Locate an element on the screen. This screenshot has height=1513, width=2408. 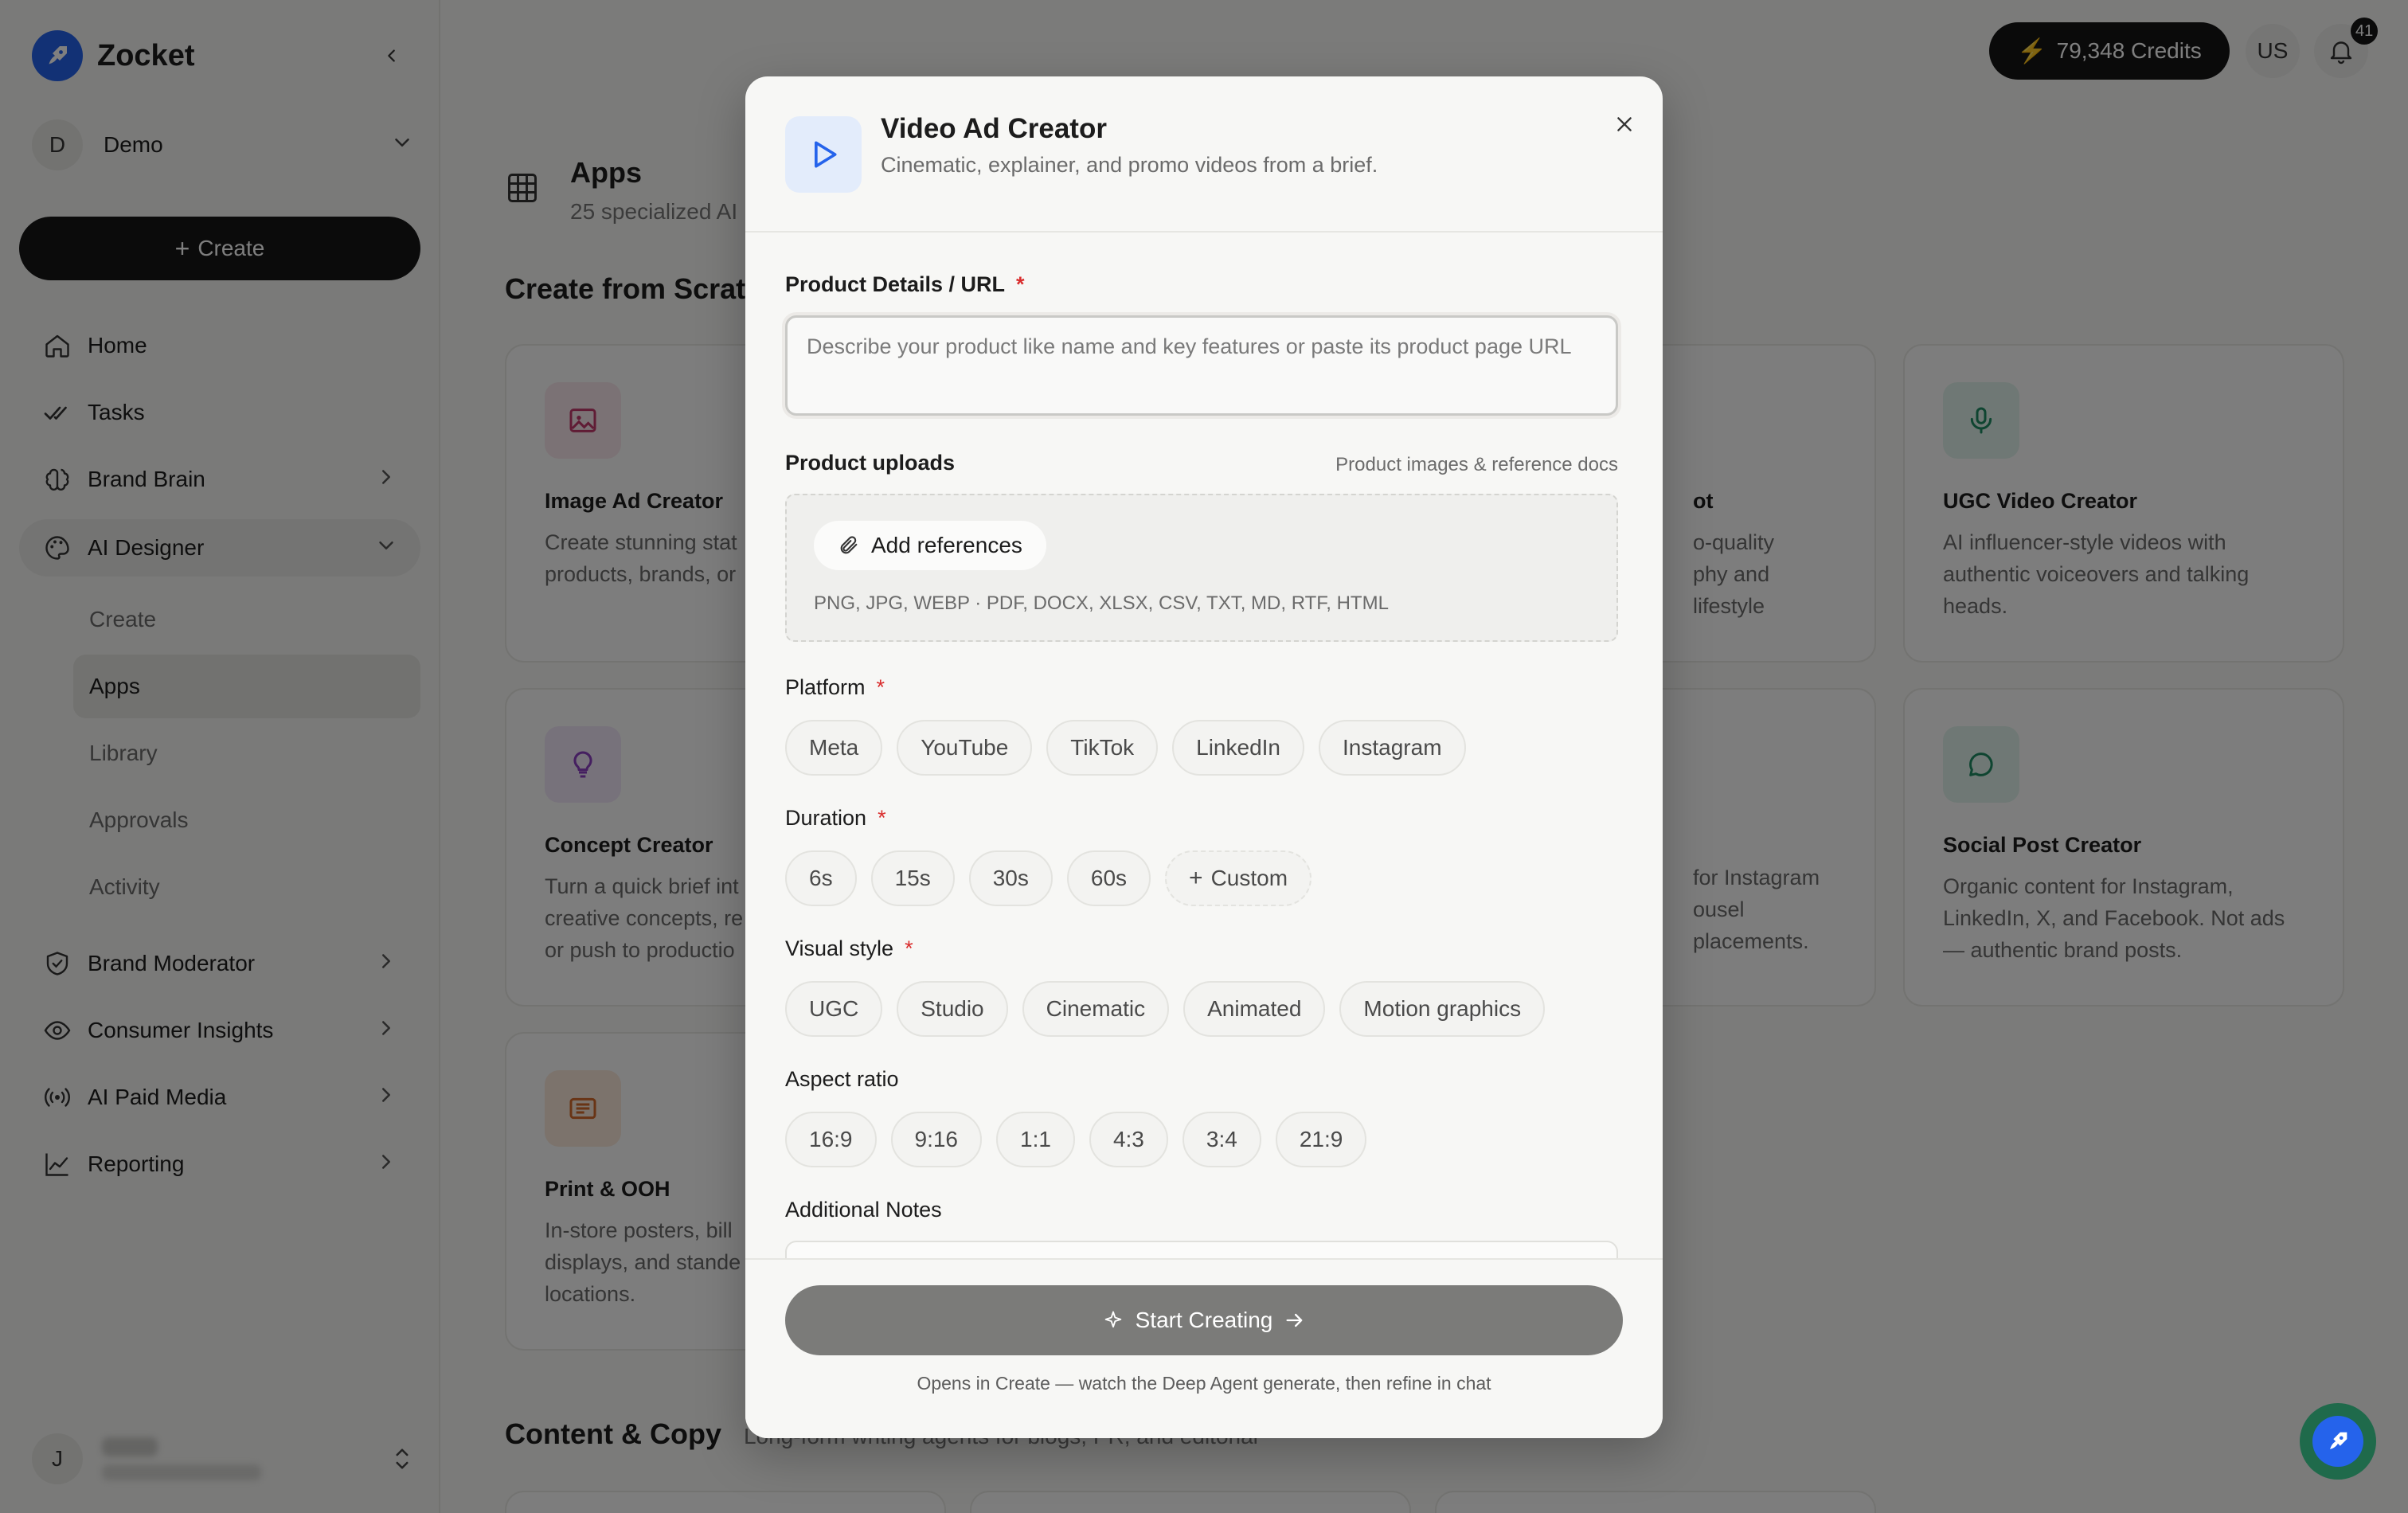
aspect-chip-1-1: 1:1 is located at coordinates (1035, 1139).